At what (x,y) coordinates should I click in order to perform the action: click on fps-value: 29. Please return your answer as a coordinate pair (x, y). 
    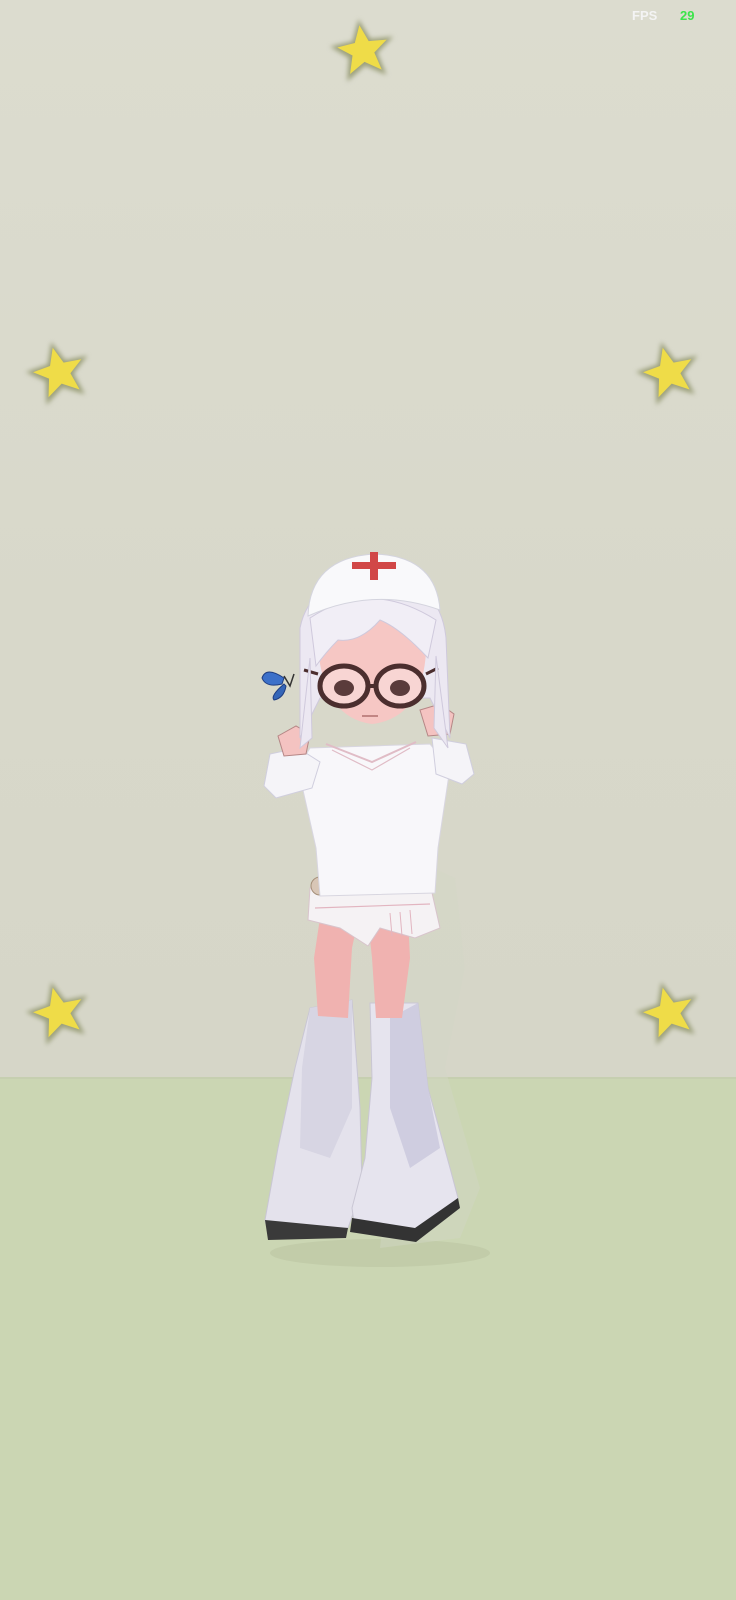
    Looking at the image, I should click on (687, 15).